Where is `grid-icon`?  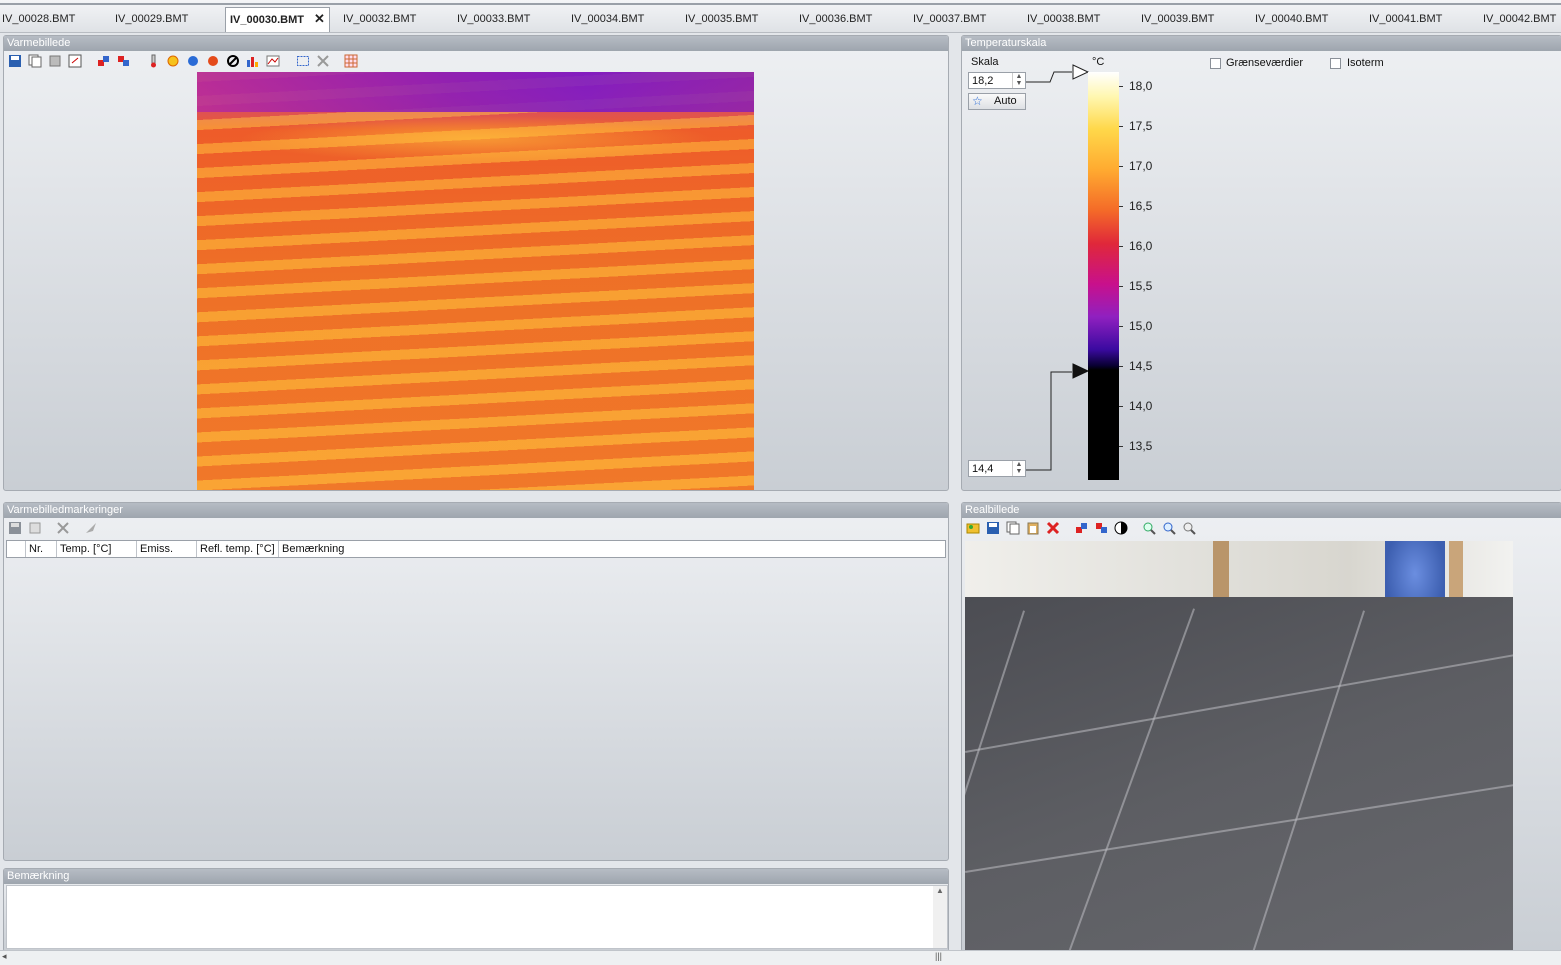 grid-icon is located at coordinates (351, 61).